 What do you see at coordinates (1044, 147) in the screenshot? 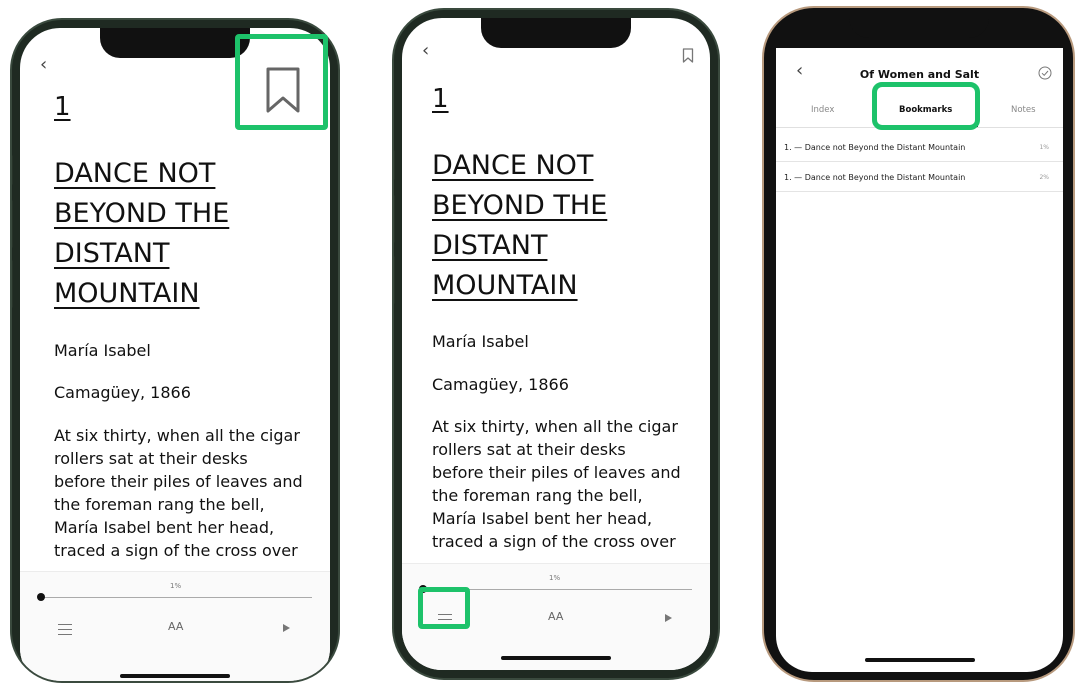
I see `bookmark-percent: 1%` at bounding box center [1044, 147].